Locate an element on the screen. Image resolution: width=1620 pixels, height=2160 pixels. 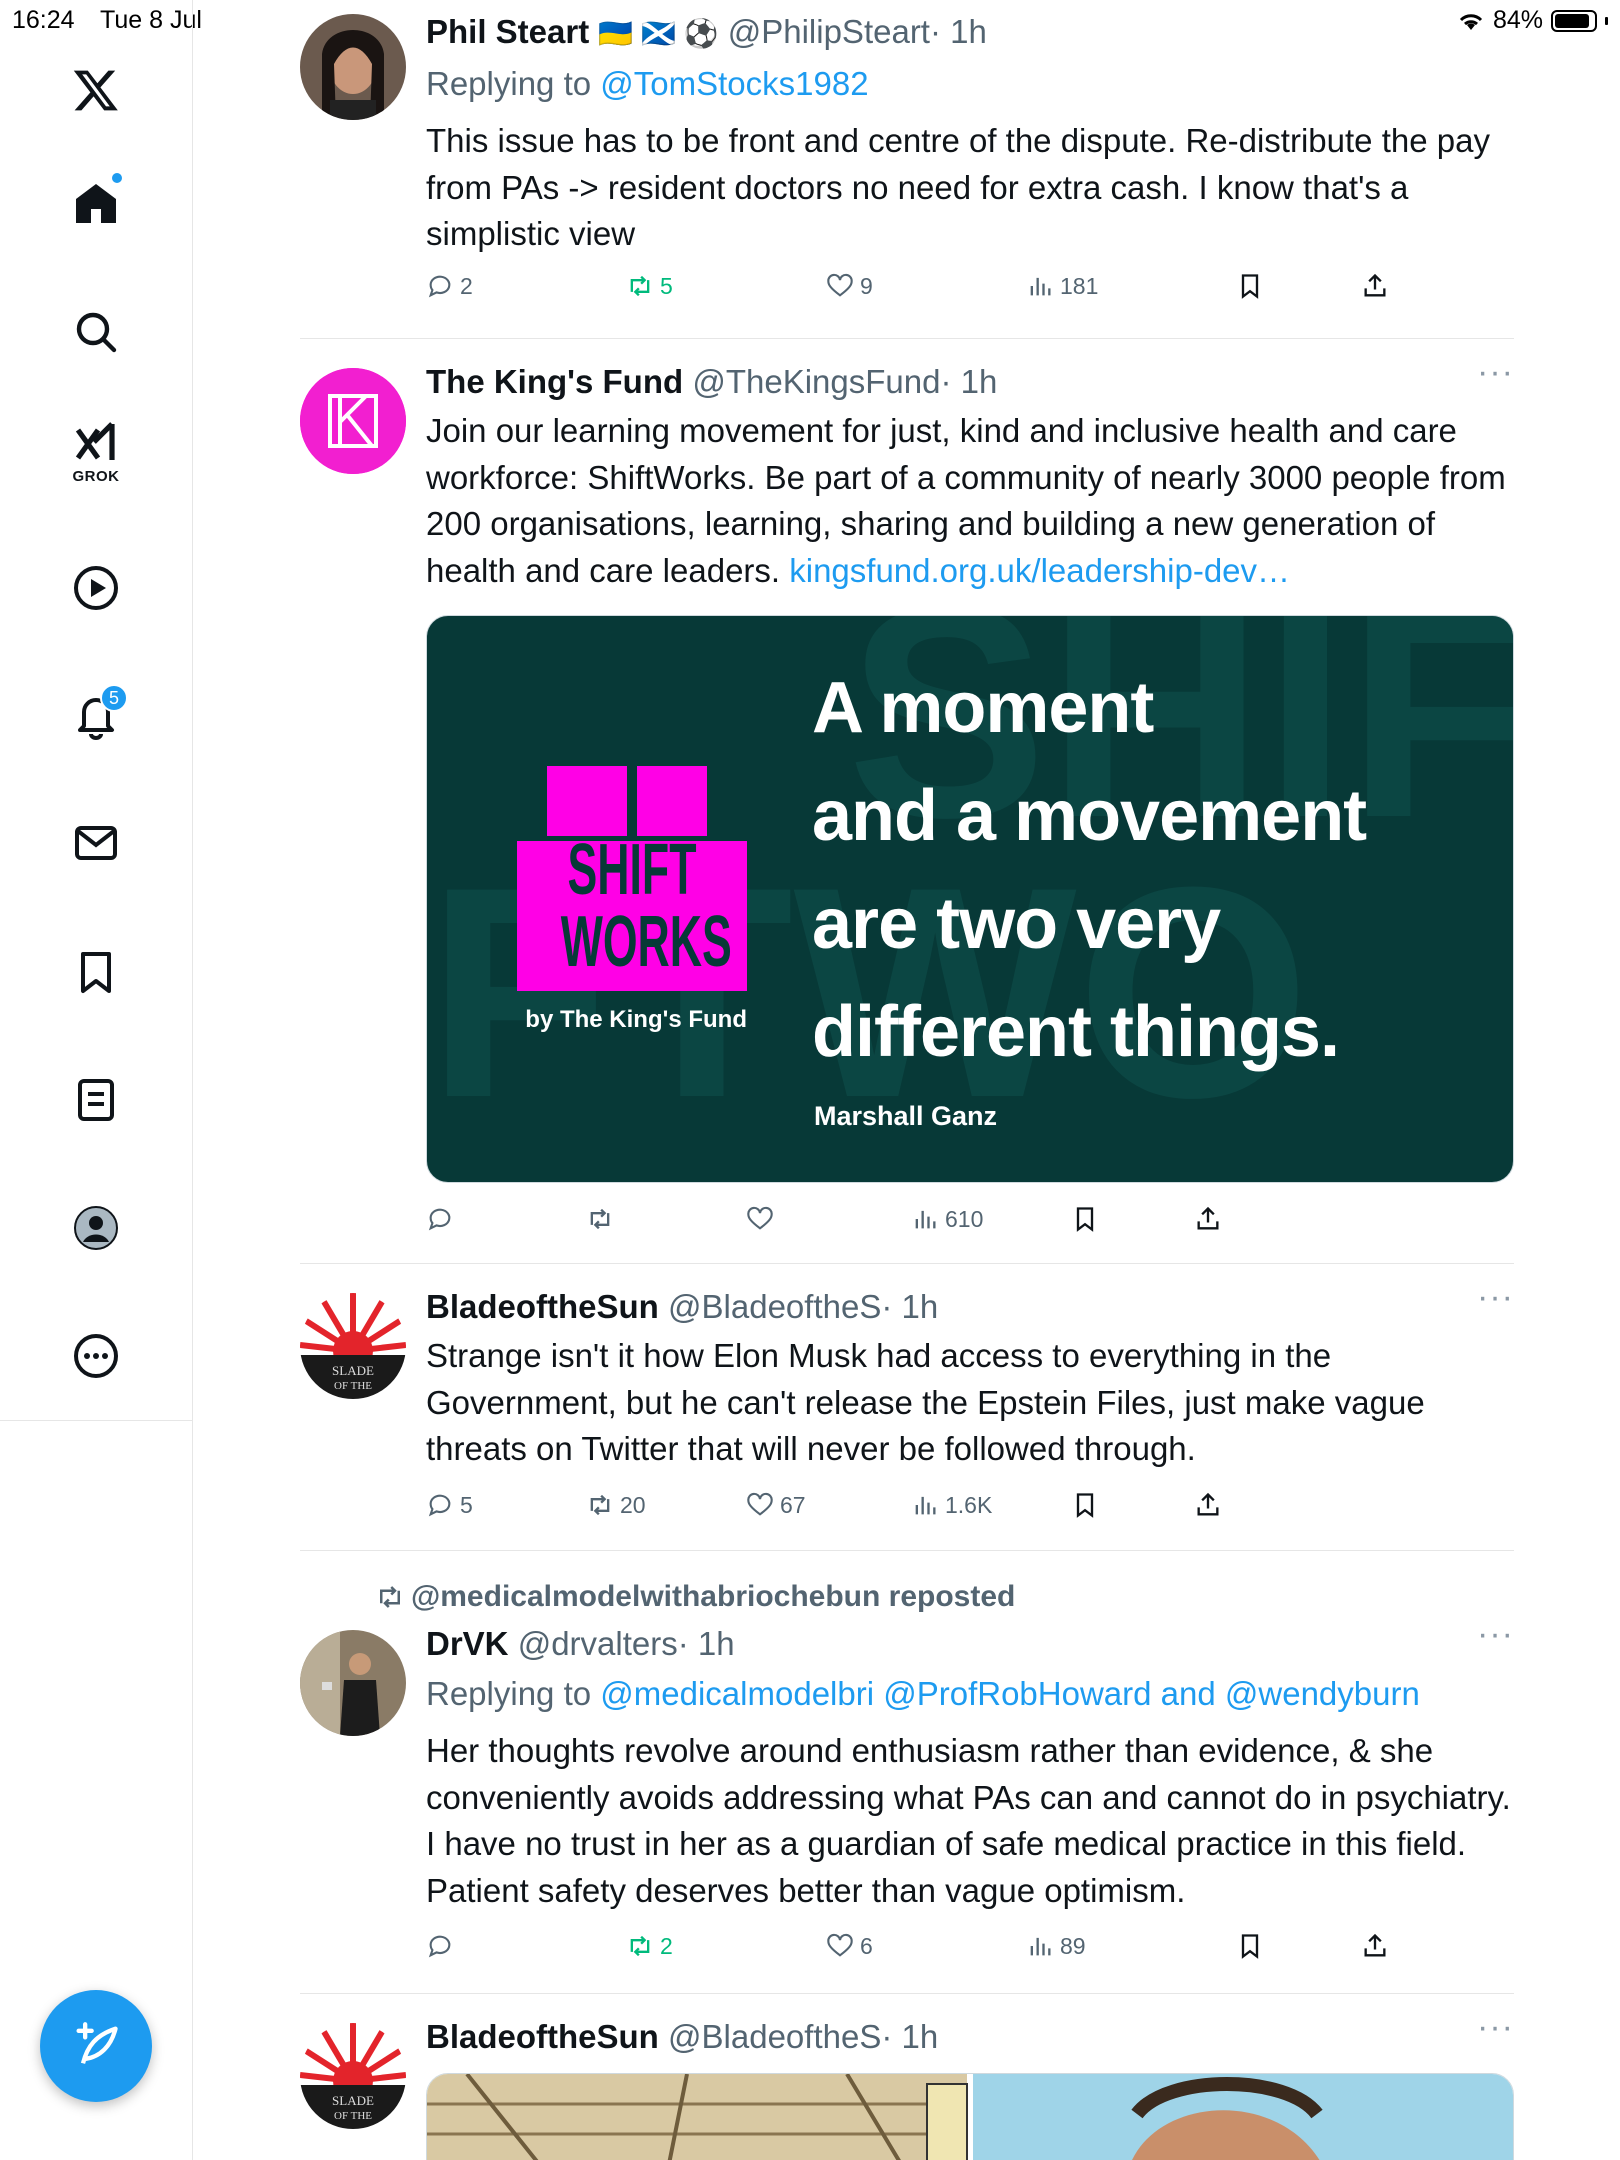
repost-button: 2 is located at coordinates (649, 1946).